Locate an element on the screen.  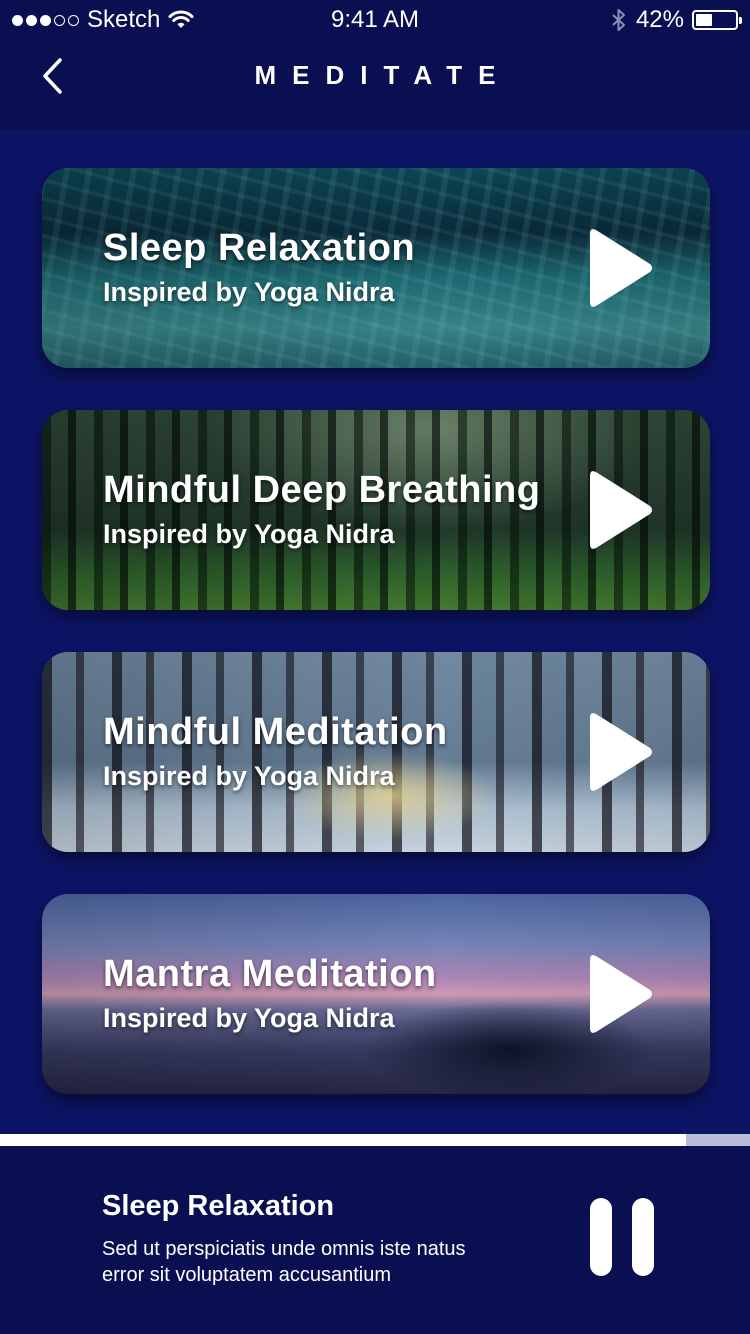
playback-progress-bar is located at coordinates (375, 1140).